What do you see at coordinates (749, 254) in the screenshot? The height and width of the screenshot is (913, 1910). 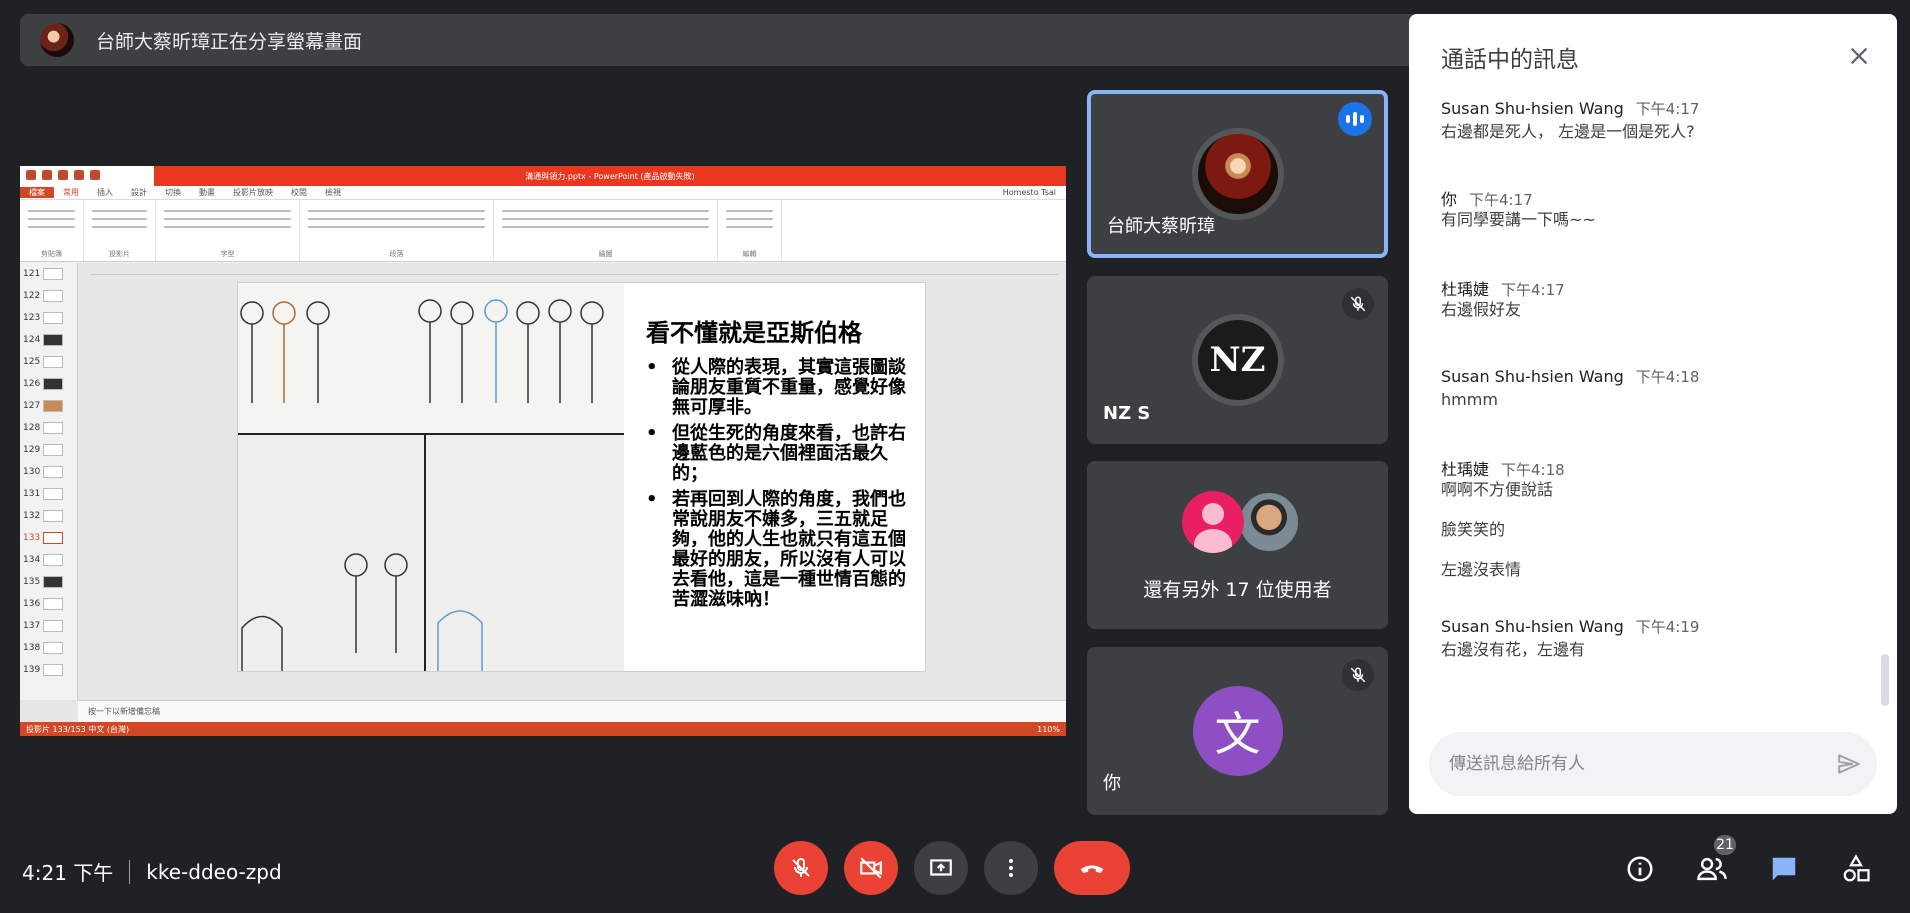 I see `ribbon-group-label: 編輯` at bounding box center [749, 254].